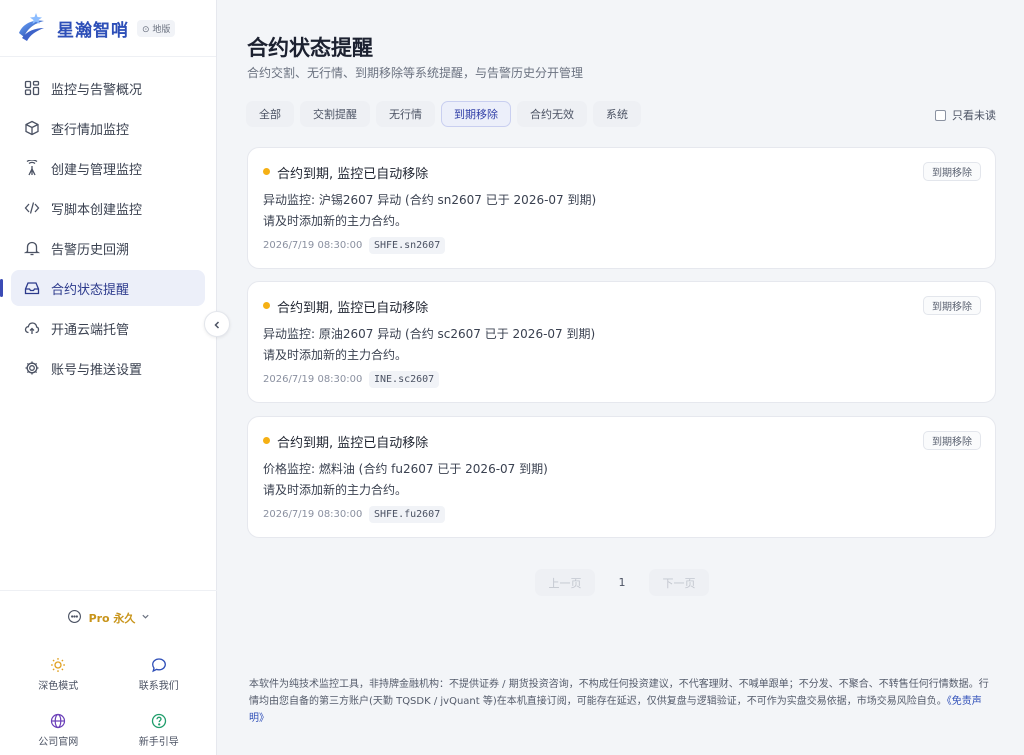 The height and width of the screenshot is (755, 1024). I want to click on cube-icon, so click(32, 128).